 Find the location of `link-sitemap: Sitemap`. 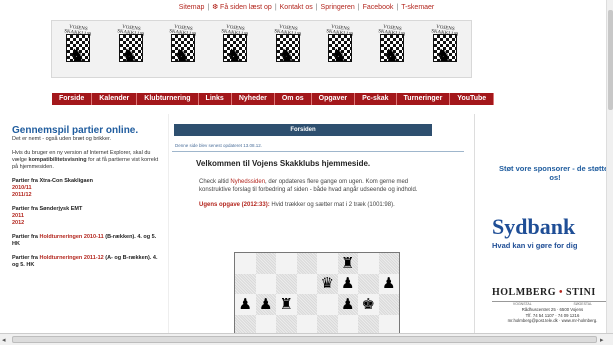

link-sitemap: Sitemap is located at coordinates (192, 7).